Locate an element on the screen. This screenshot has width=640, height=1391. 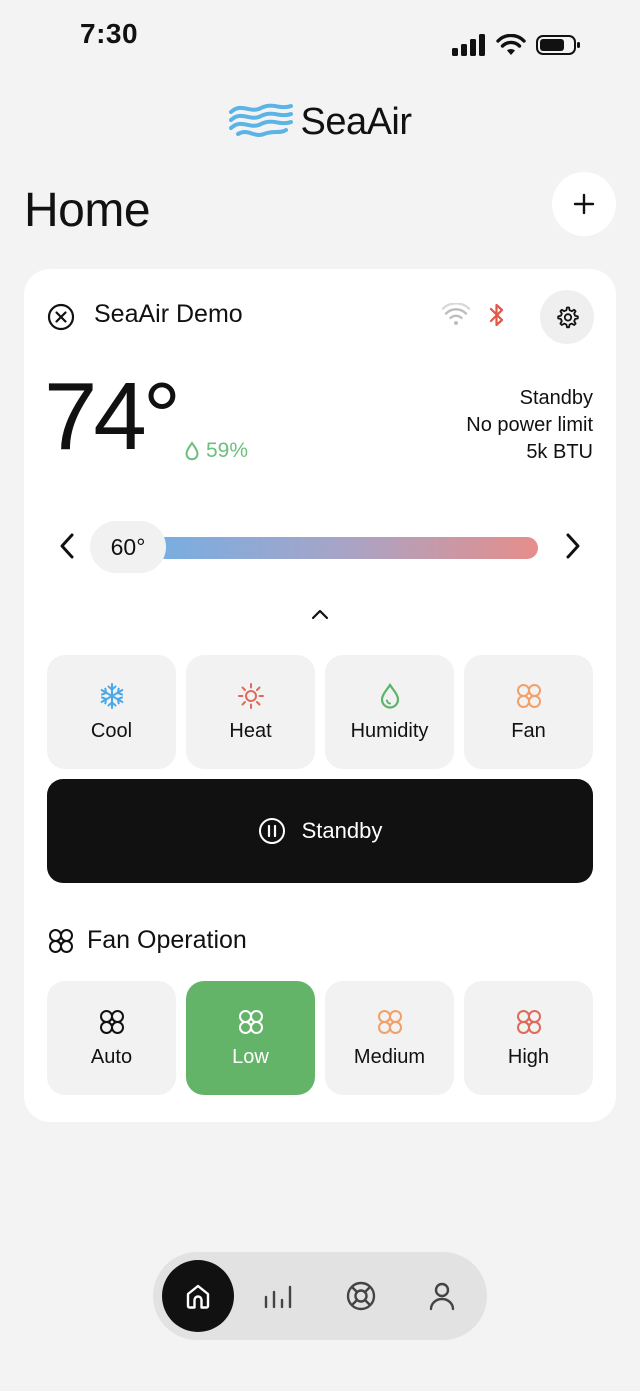
mode-label: Heat is located at coordinates (250, 730).